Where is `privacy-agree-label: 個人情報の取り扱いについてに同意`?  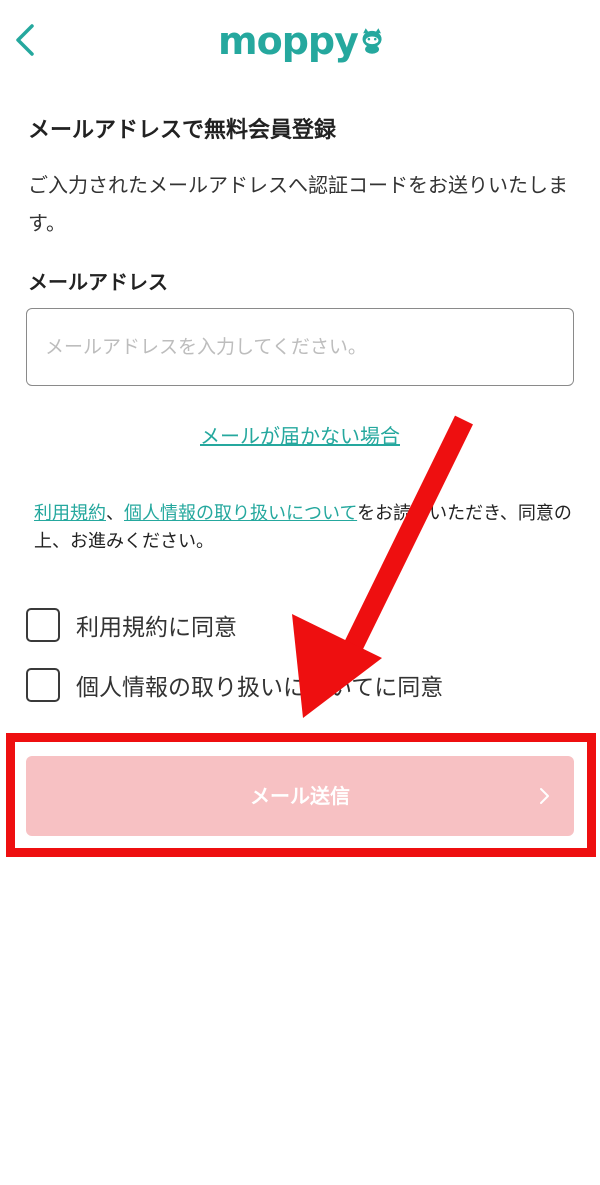
privacy-agree-label: 個人情報の取り扱いについてに同意 is located at coordinates (260, 688).